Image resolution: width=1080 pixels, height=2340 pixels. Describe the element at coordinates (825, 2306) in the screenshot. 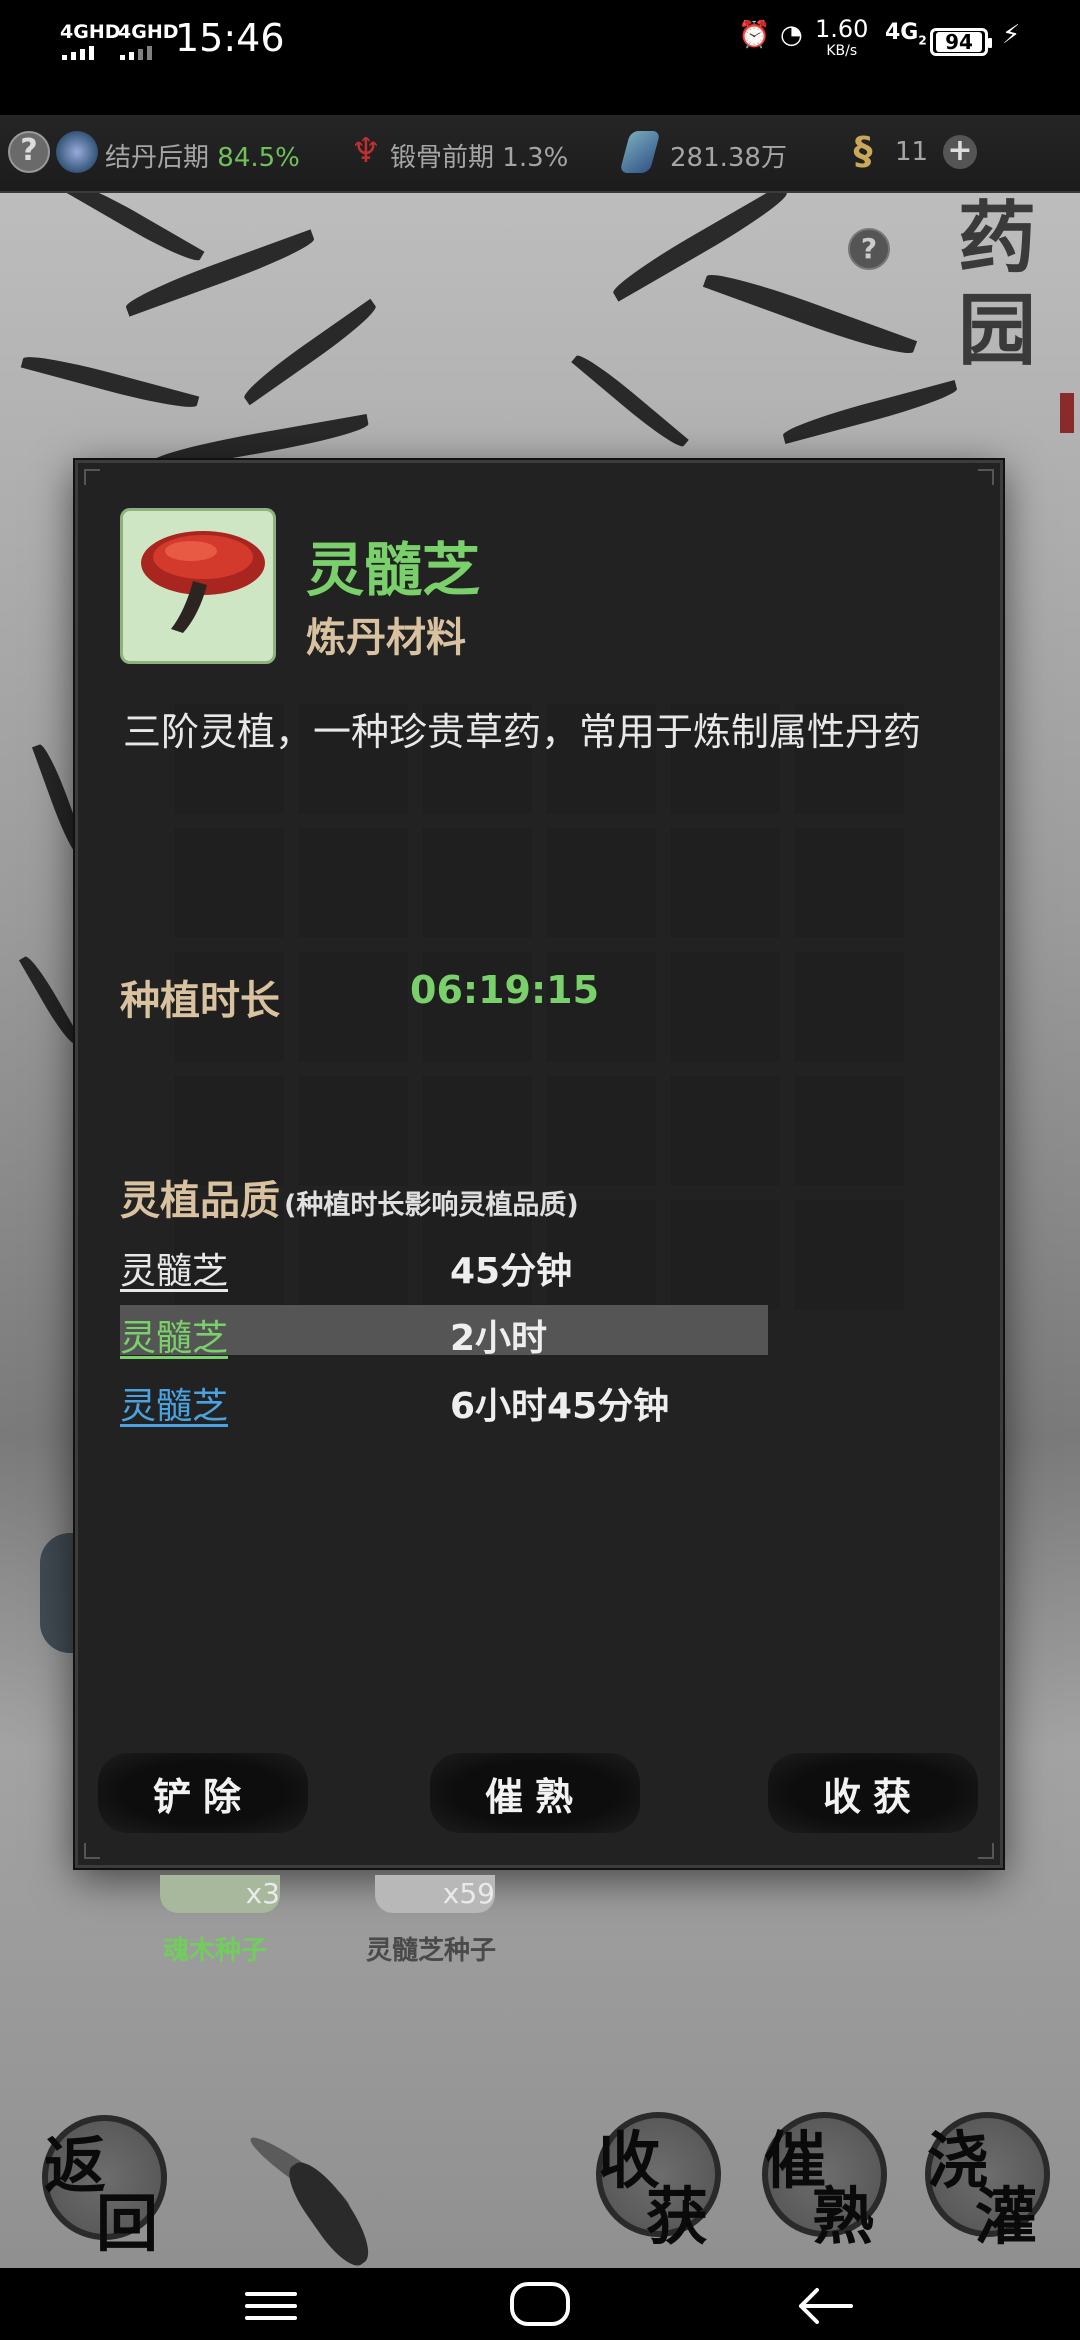

I see `back-arrow-icon` at that location.